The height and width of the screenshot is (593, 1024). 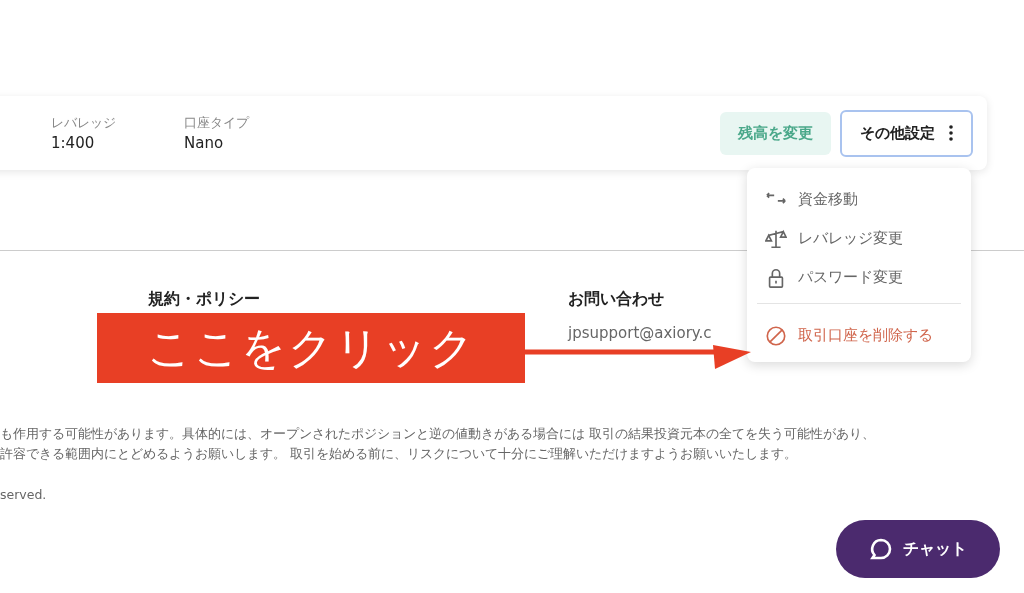 What do you see at coordinates (906, 133) in the screenshot?
I see `more-settings-button: その他設定` at bounding box center [906, 133].